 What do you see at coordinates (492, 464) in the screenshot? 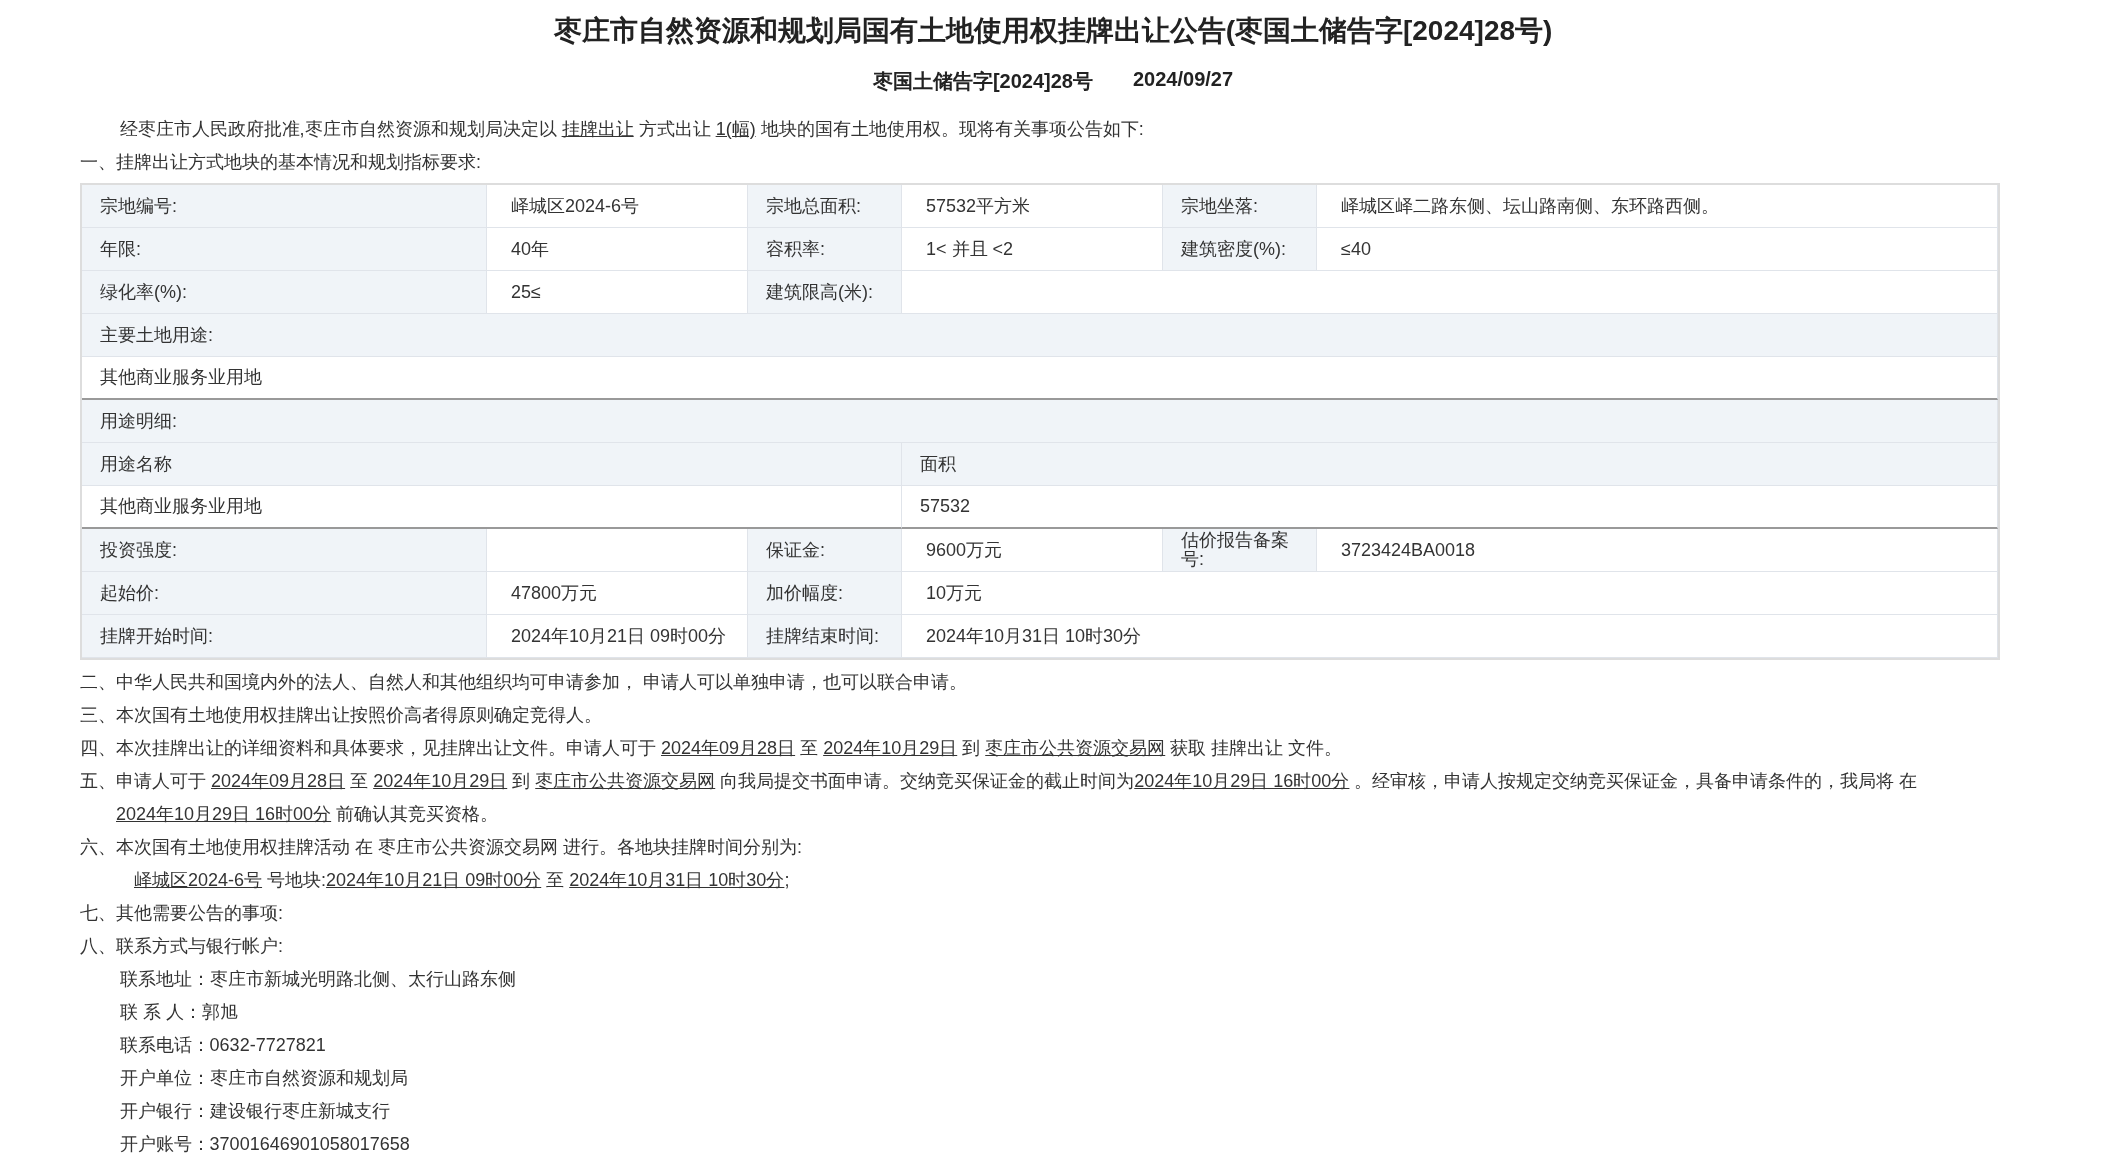
I see `column-header: 用途名称` at bounding box center [492, 464].